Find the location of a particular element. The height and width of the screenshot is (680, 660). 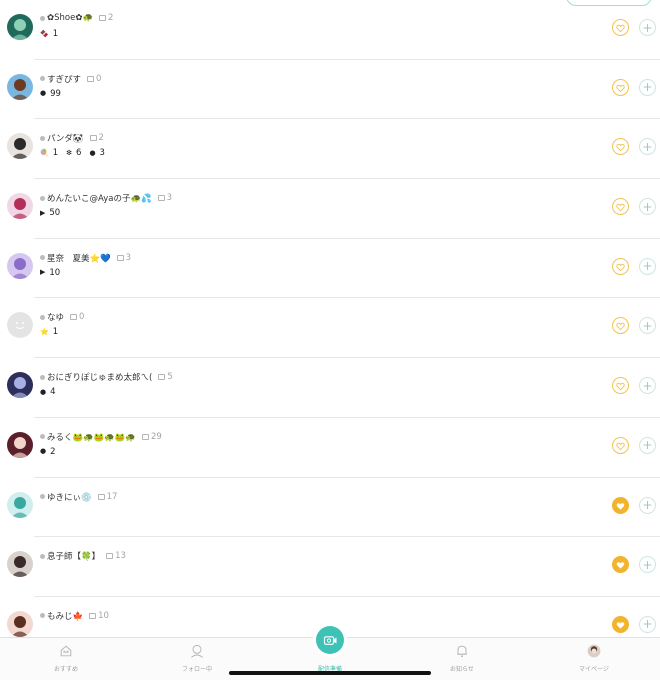

list-item: なゆ 0 ⭐ 1 + is located at coordinates (333, 328).